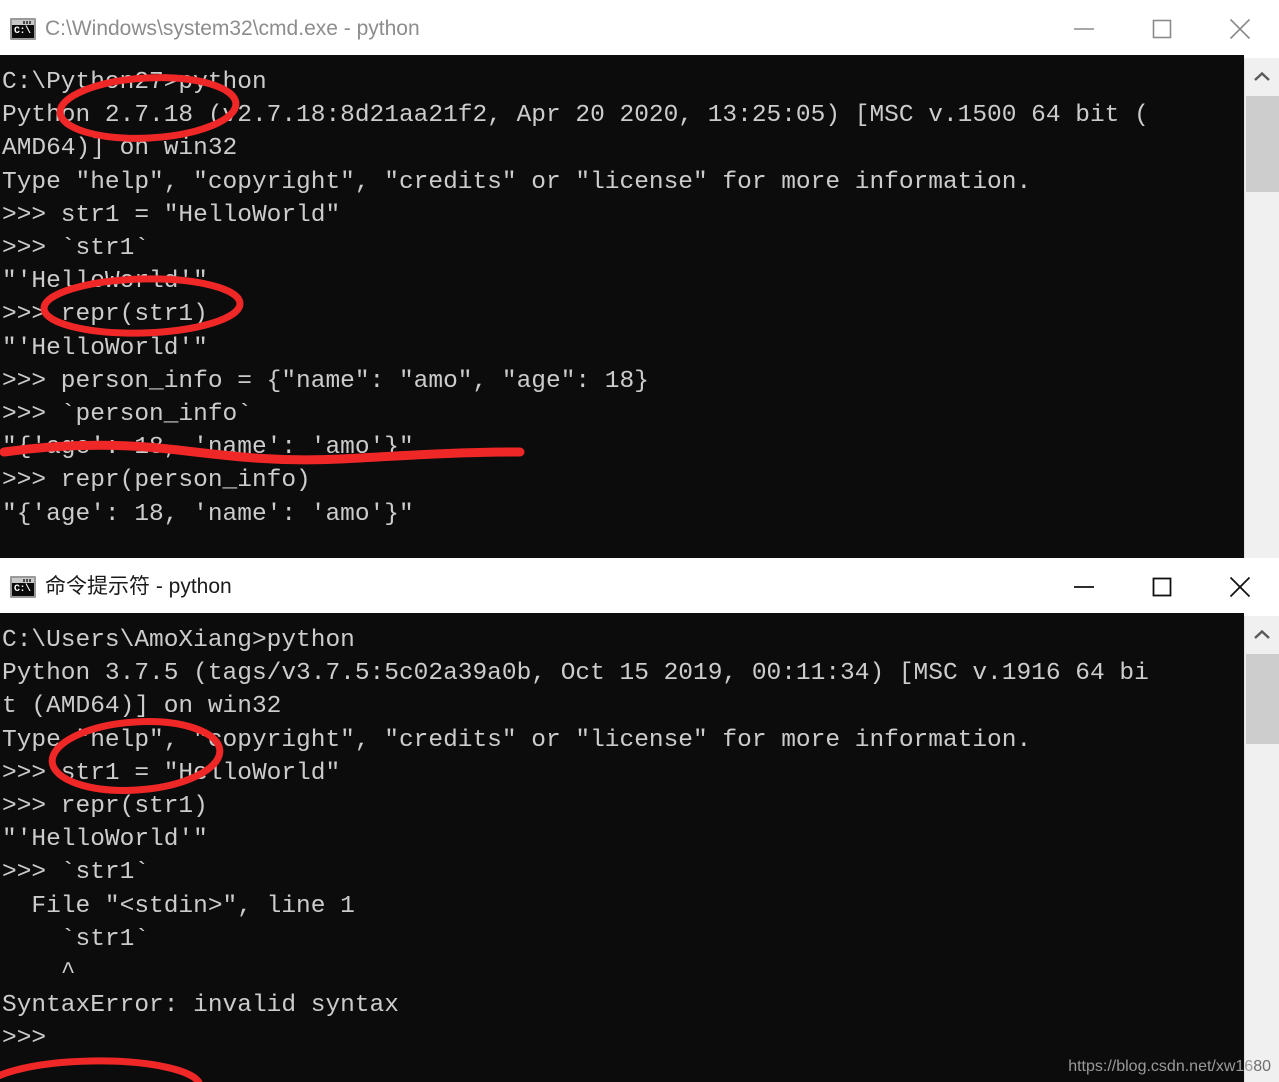  I want to click on scrollbar-python375, so click(1261, 849).